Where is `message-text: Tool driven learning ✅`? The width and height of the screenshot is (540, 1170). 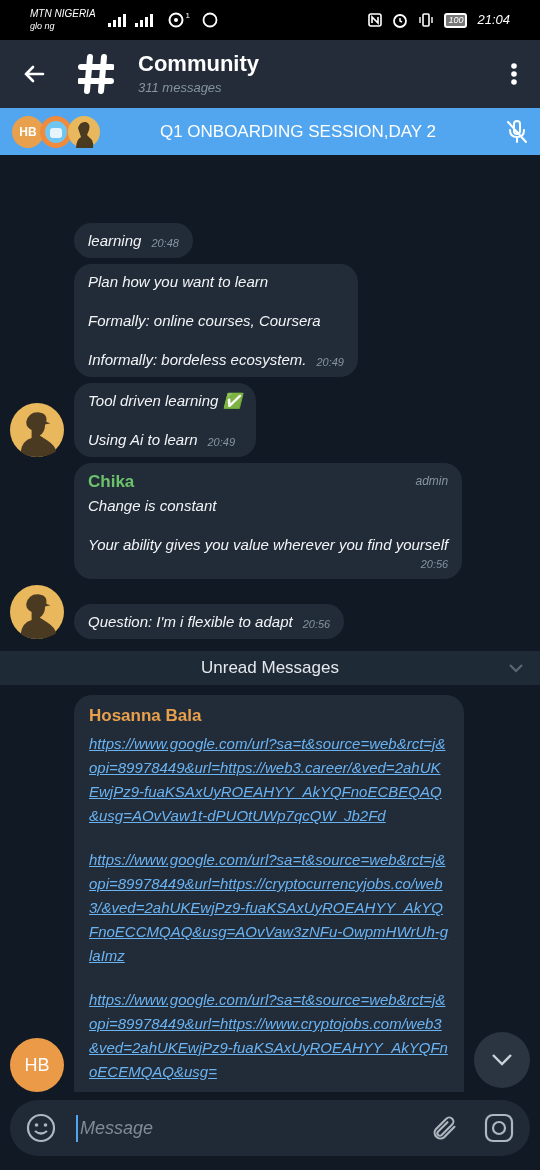 message-text: Tool driven learning ✅ is located at coordinates (165, 400).